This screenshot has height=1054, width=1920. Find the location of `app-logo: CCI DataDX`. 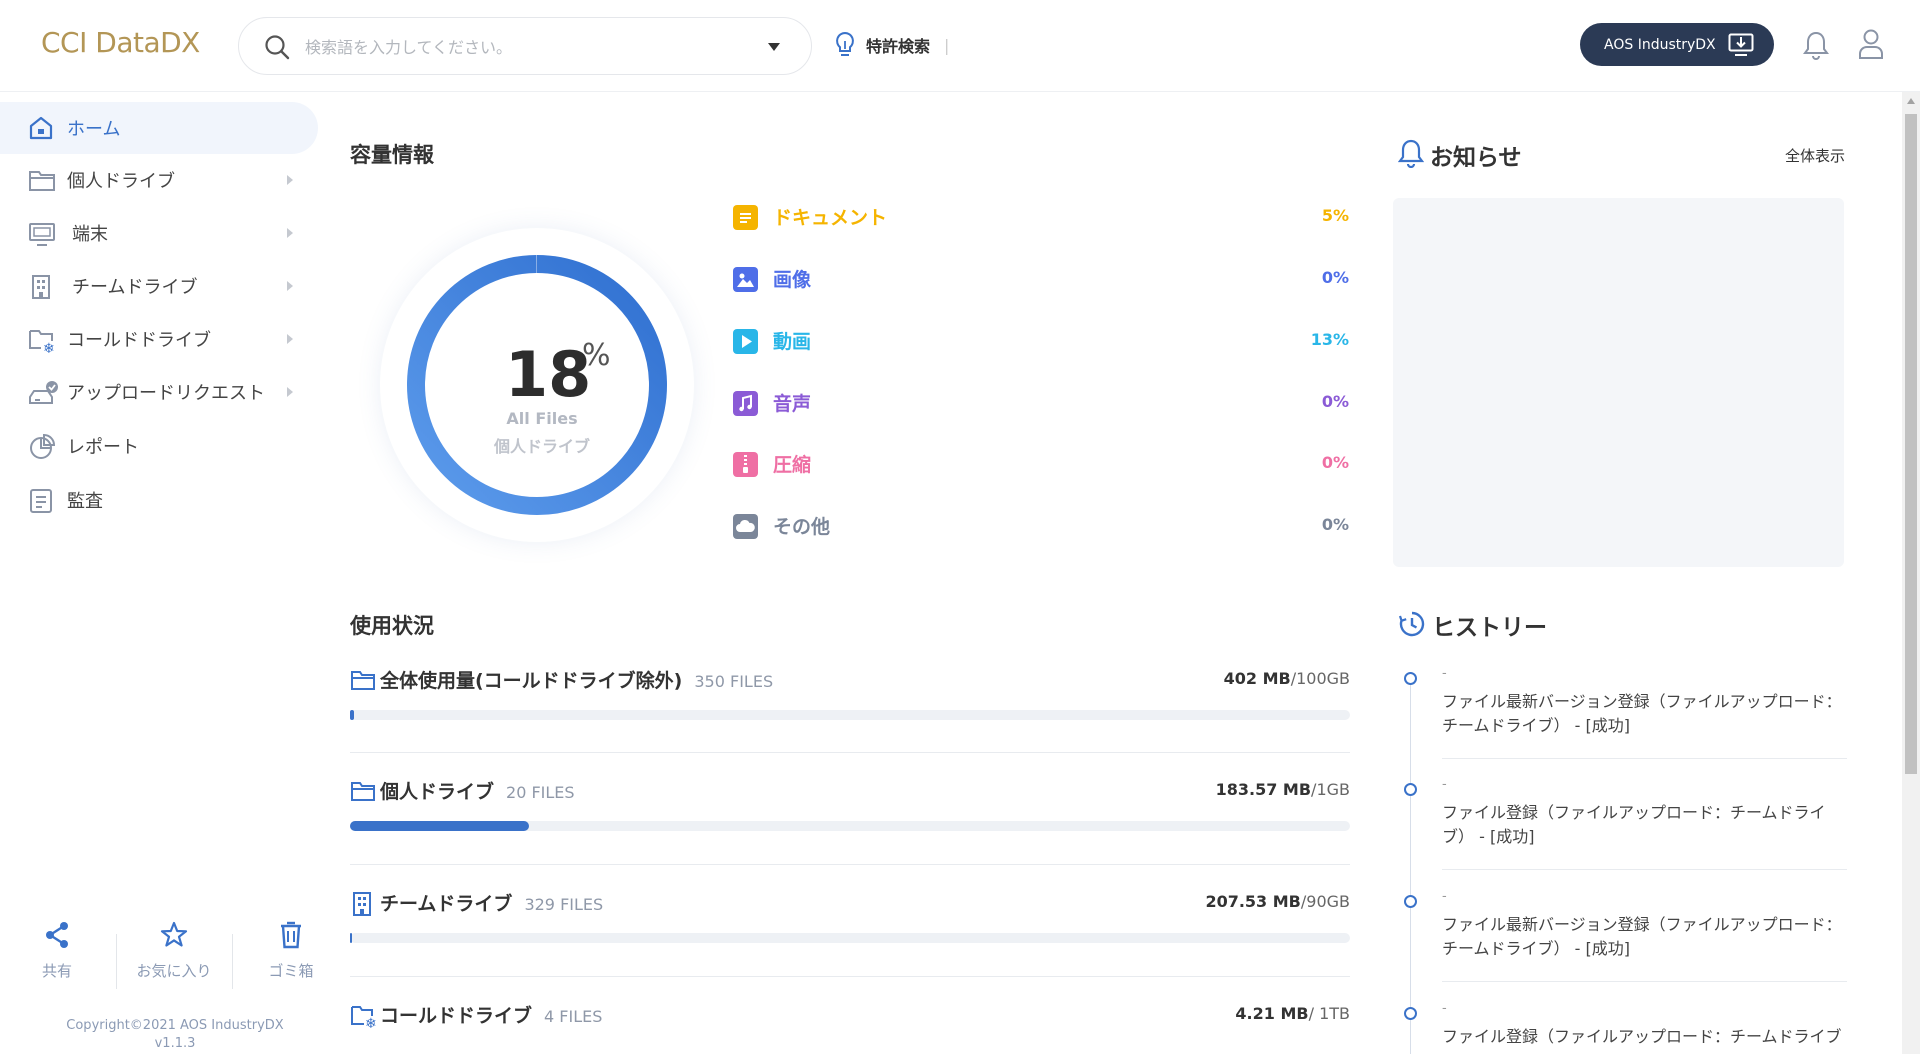

app-logo: CCI DataDX is located at coordinates (120, 42).